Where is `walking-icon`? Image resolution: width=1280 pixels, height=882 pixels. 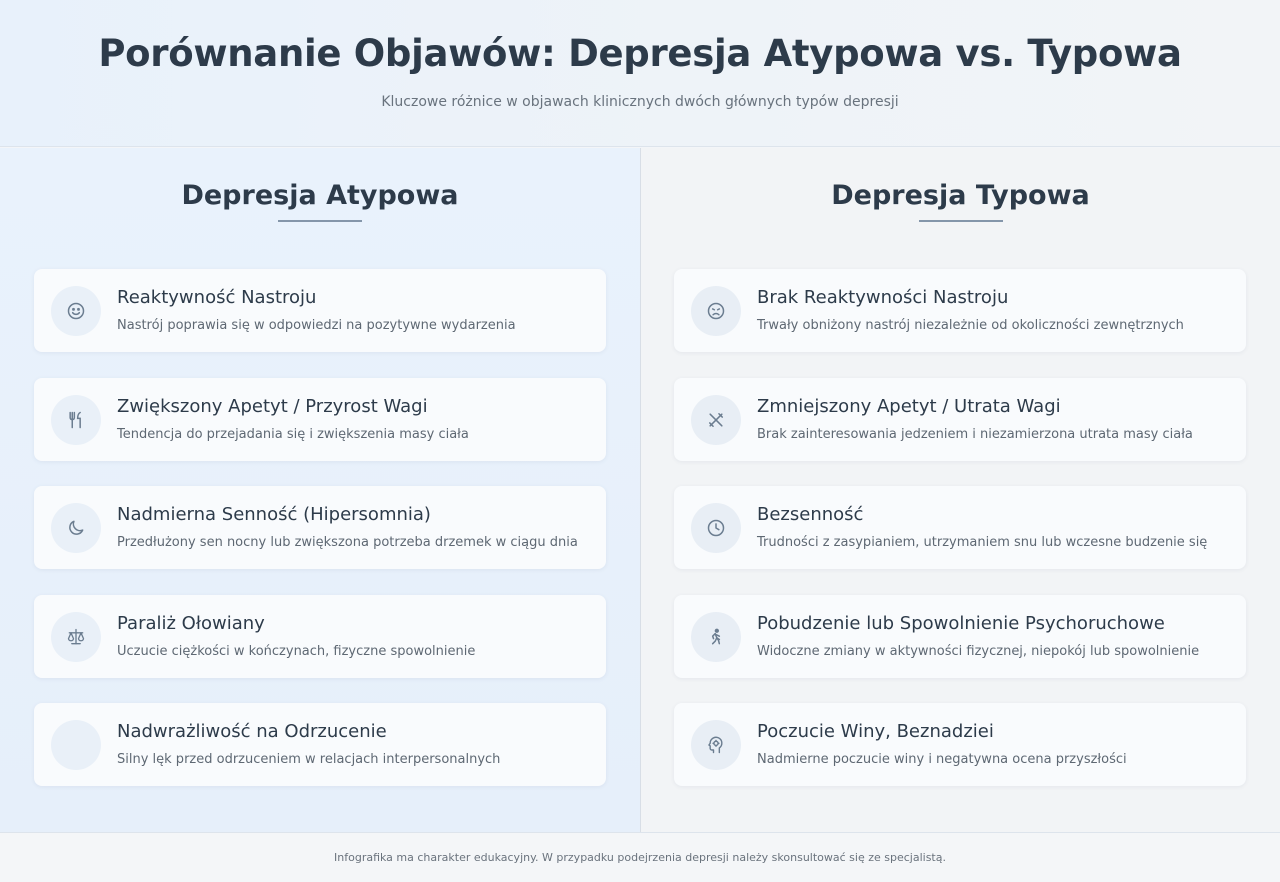 walking-icon is located at coordinates (716, 637).